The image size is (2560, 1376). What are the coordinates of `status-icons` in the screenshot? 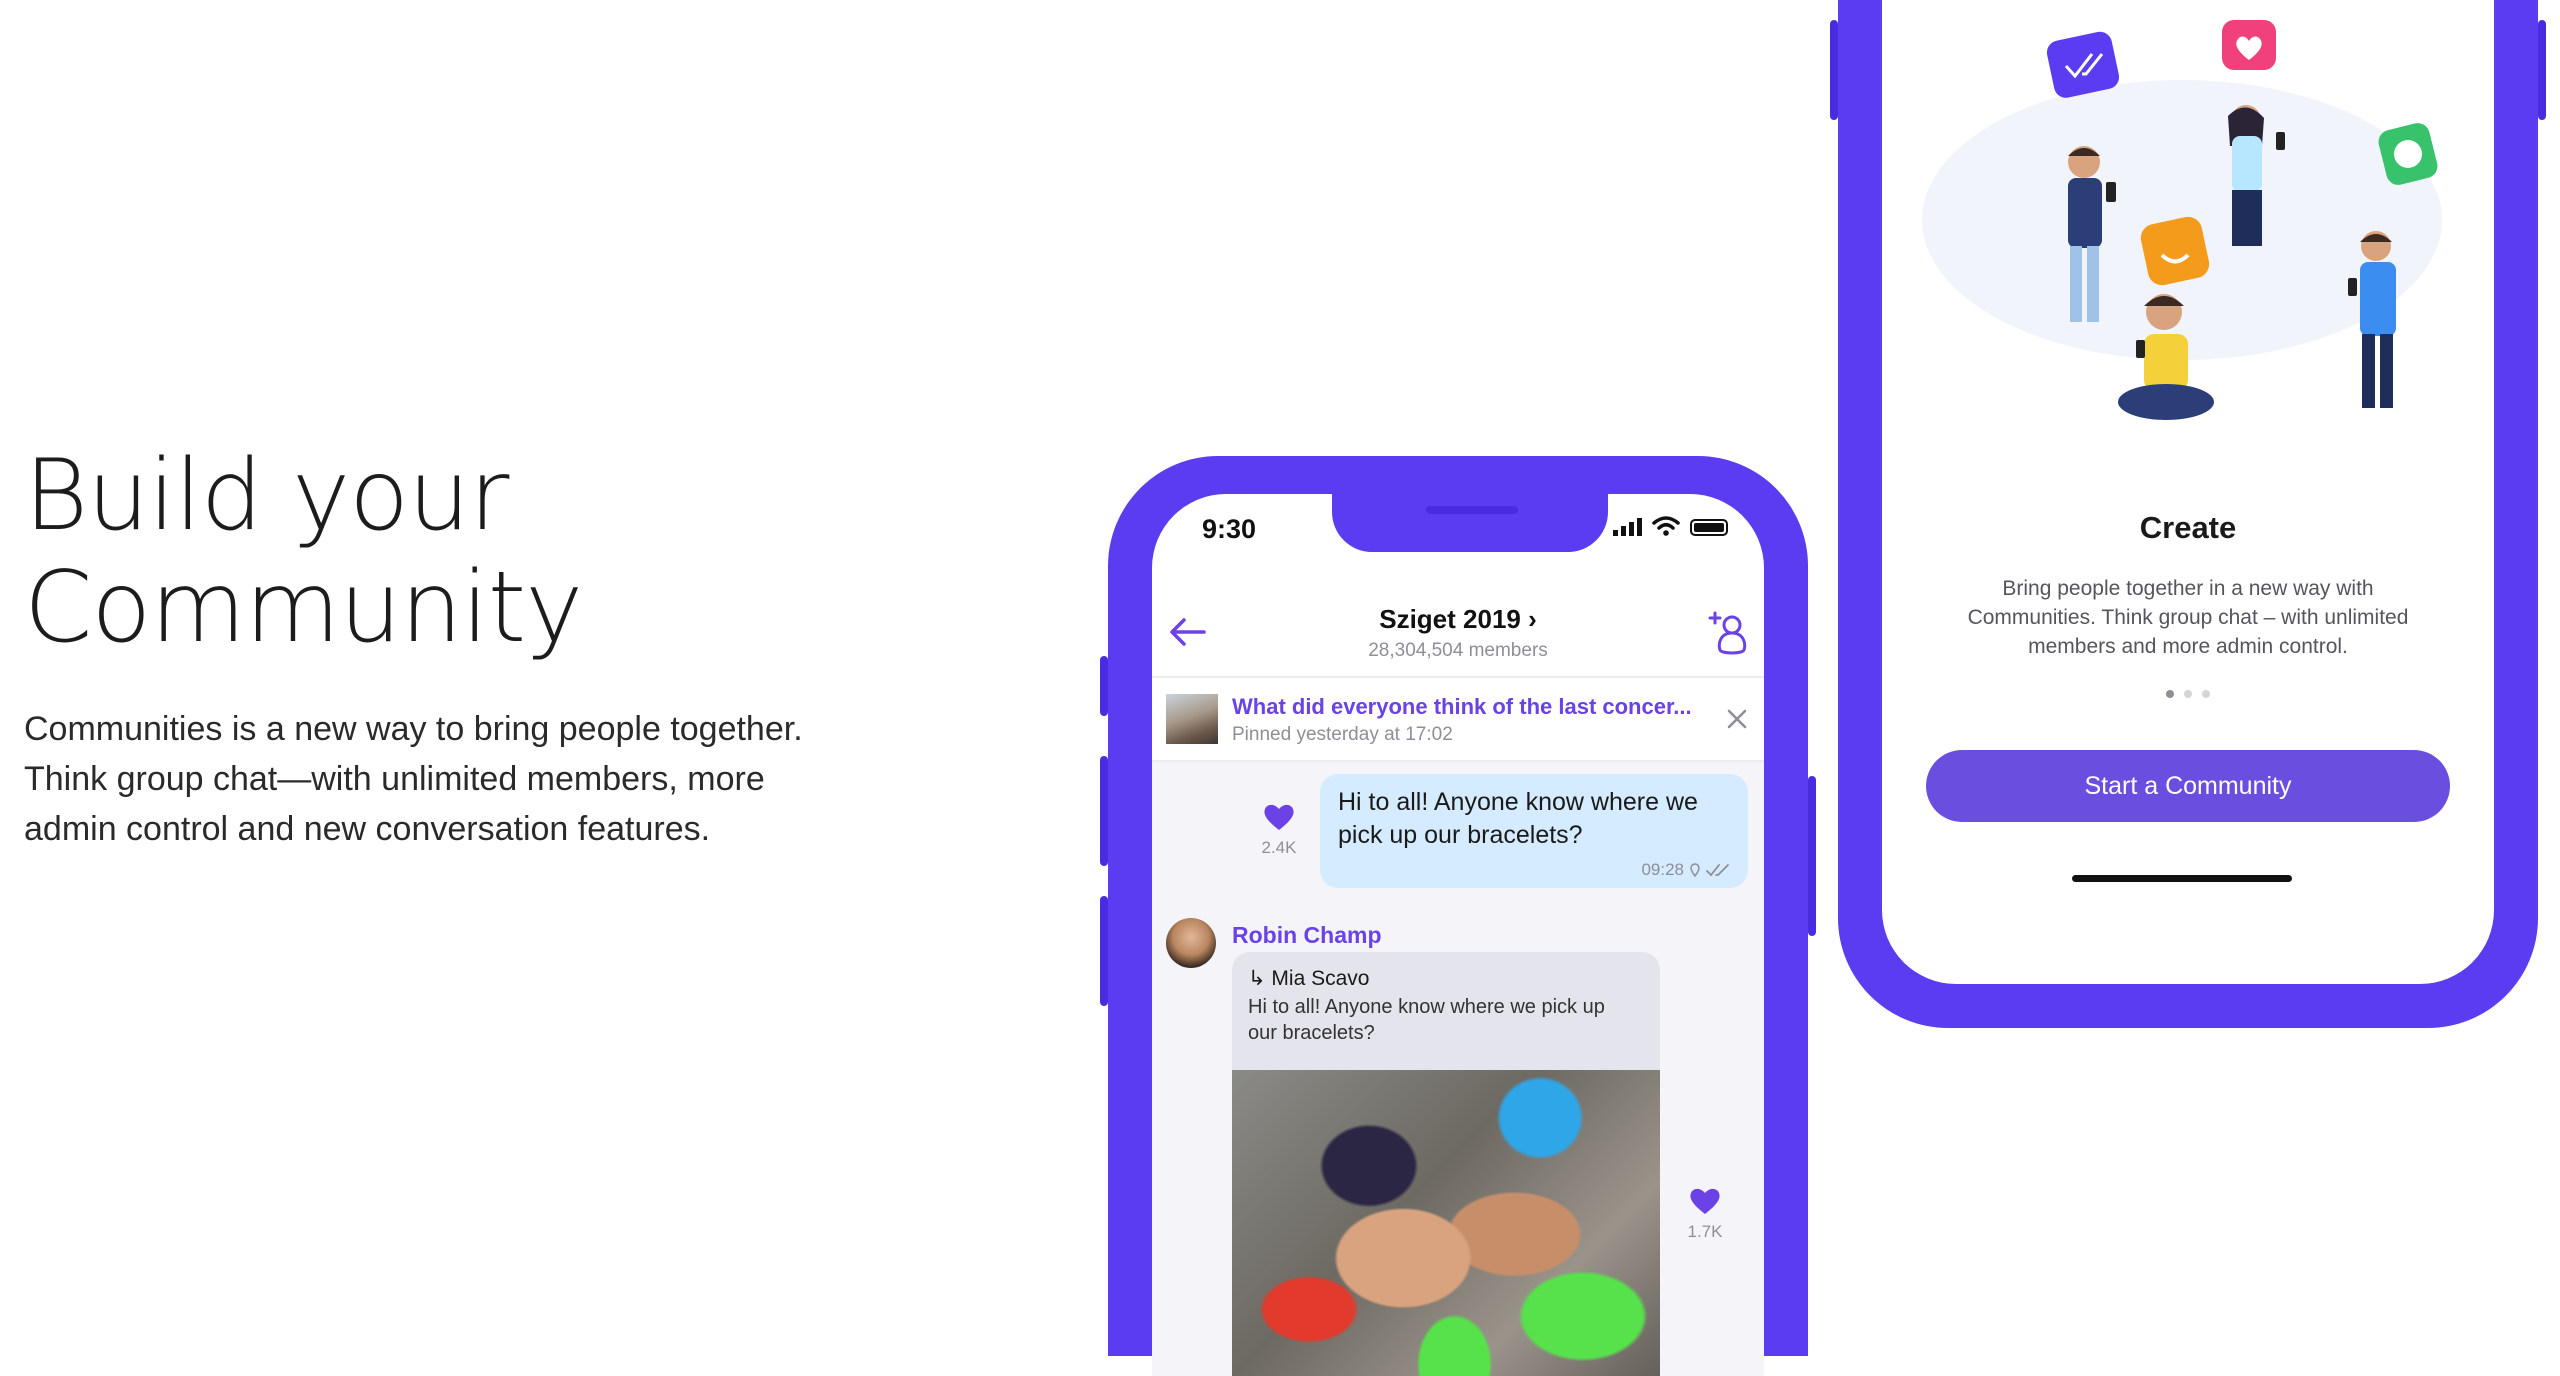 It's located at (1670, 526).